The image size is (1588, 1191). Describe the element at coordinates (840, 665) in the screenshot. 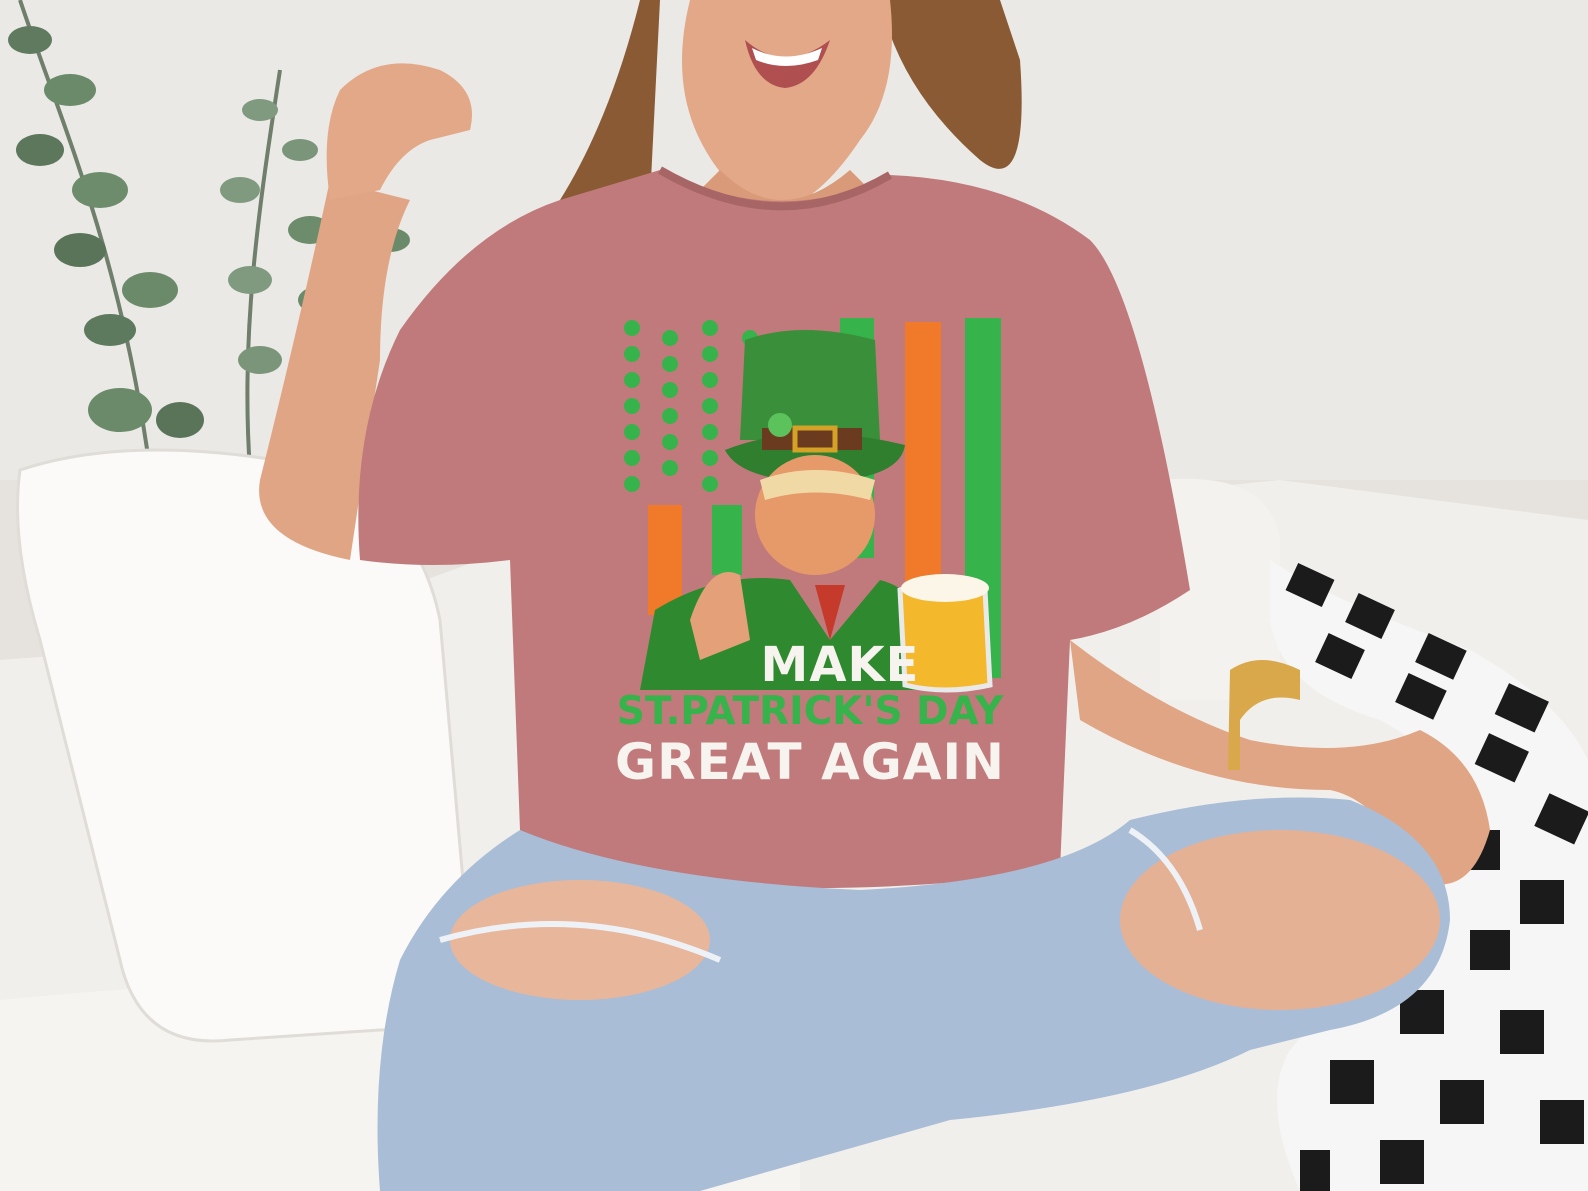

I see `print-line-make: MAKE` at that location.